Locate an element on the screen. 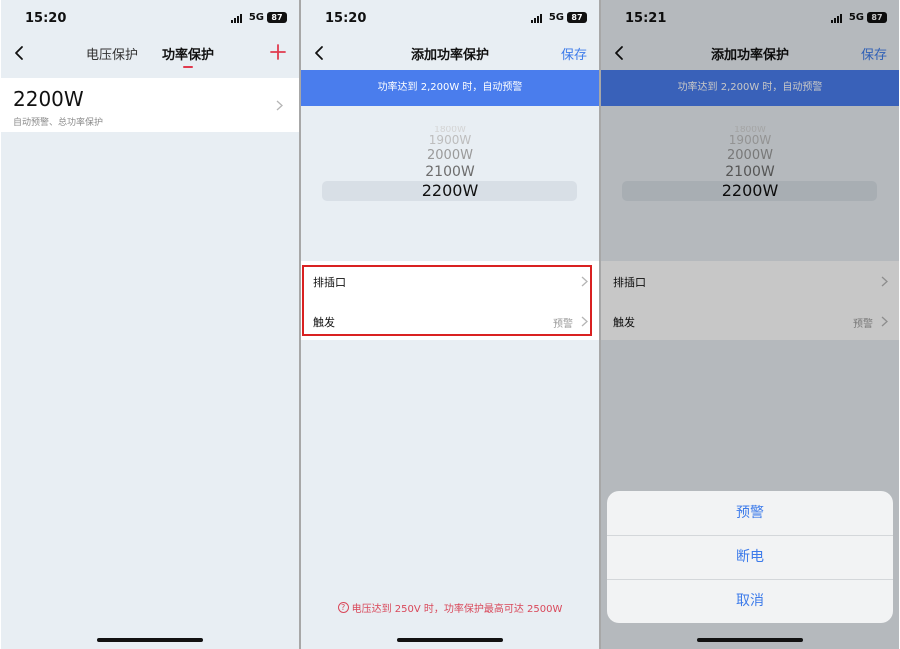  chevron-right-icon is located at coordinates (279, 105).